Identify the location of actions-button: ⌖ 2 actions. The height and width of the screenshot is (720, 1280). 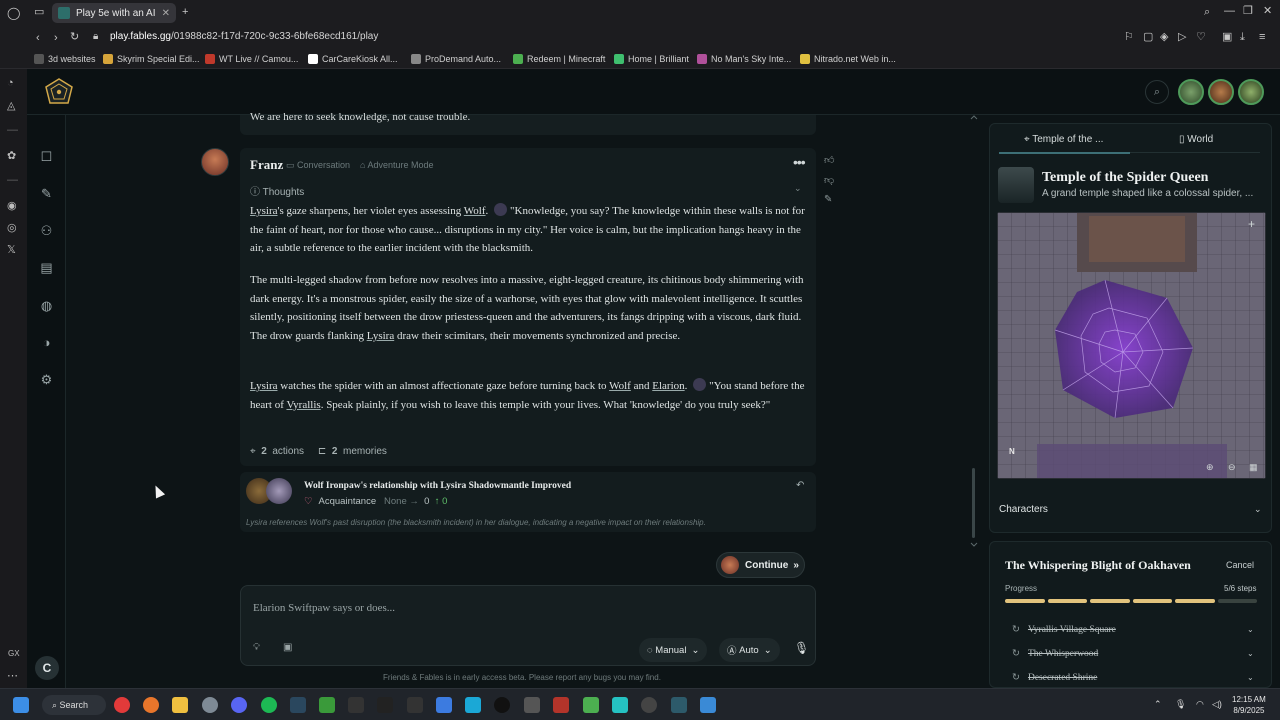
(277, 451).